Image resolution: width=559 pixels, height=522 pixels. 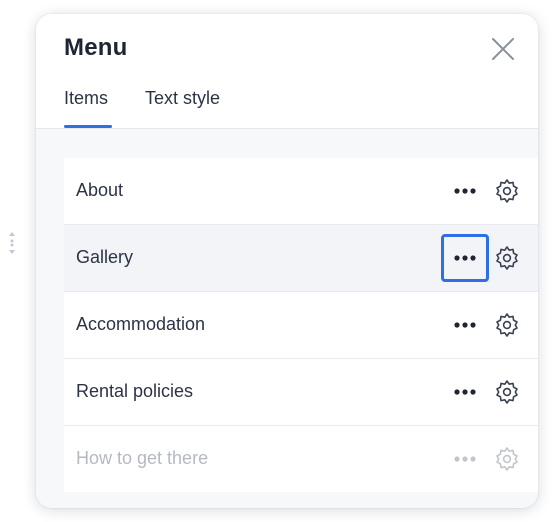 What do you see at coordinates (301, 459) in the screenshot?
I see `list-item-disabled: How to get there` at bounding box center [301, 459].